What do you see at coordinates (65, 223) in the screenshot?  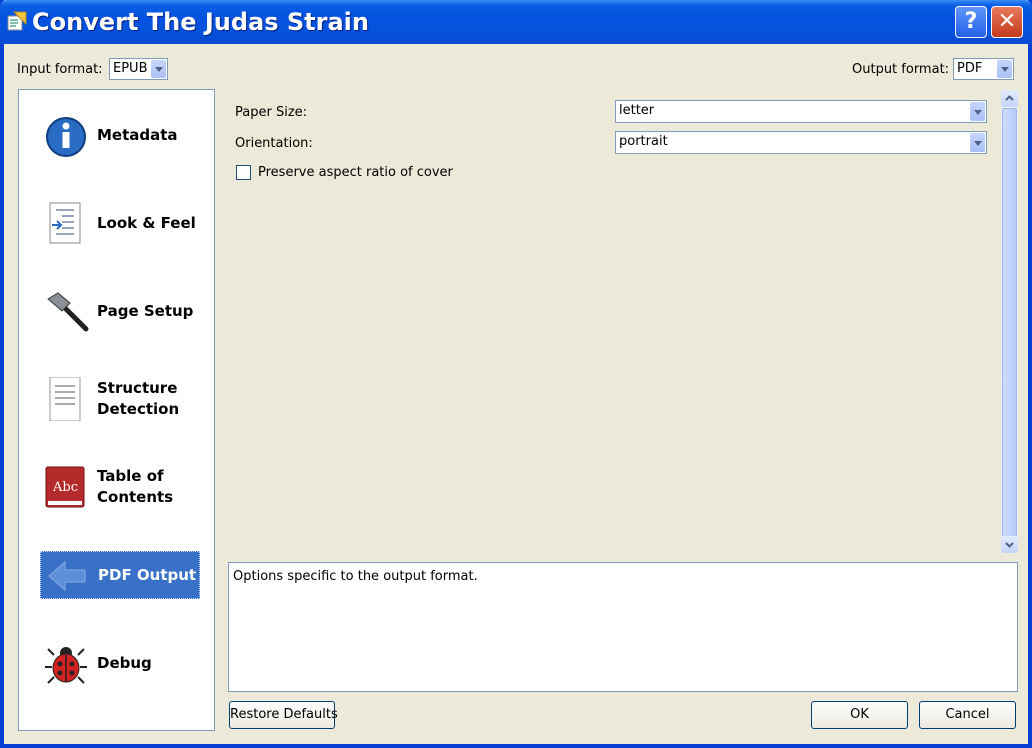 I see `document-indent-icon` at bounding box center [65, 223].